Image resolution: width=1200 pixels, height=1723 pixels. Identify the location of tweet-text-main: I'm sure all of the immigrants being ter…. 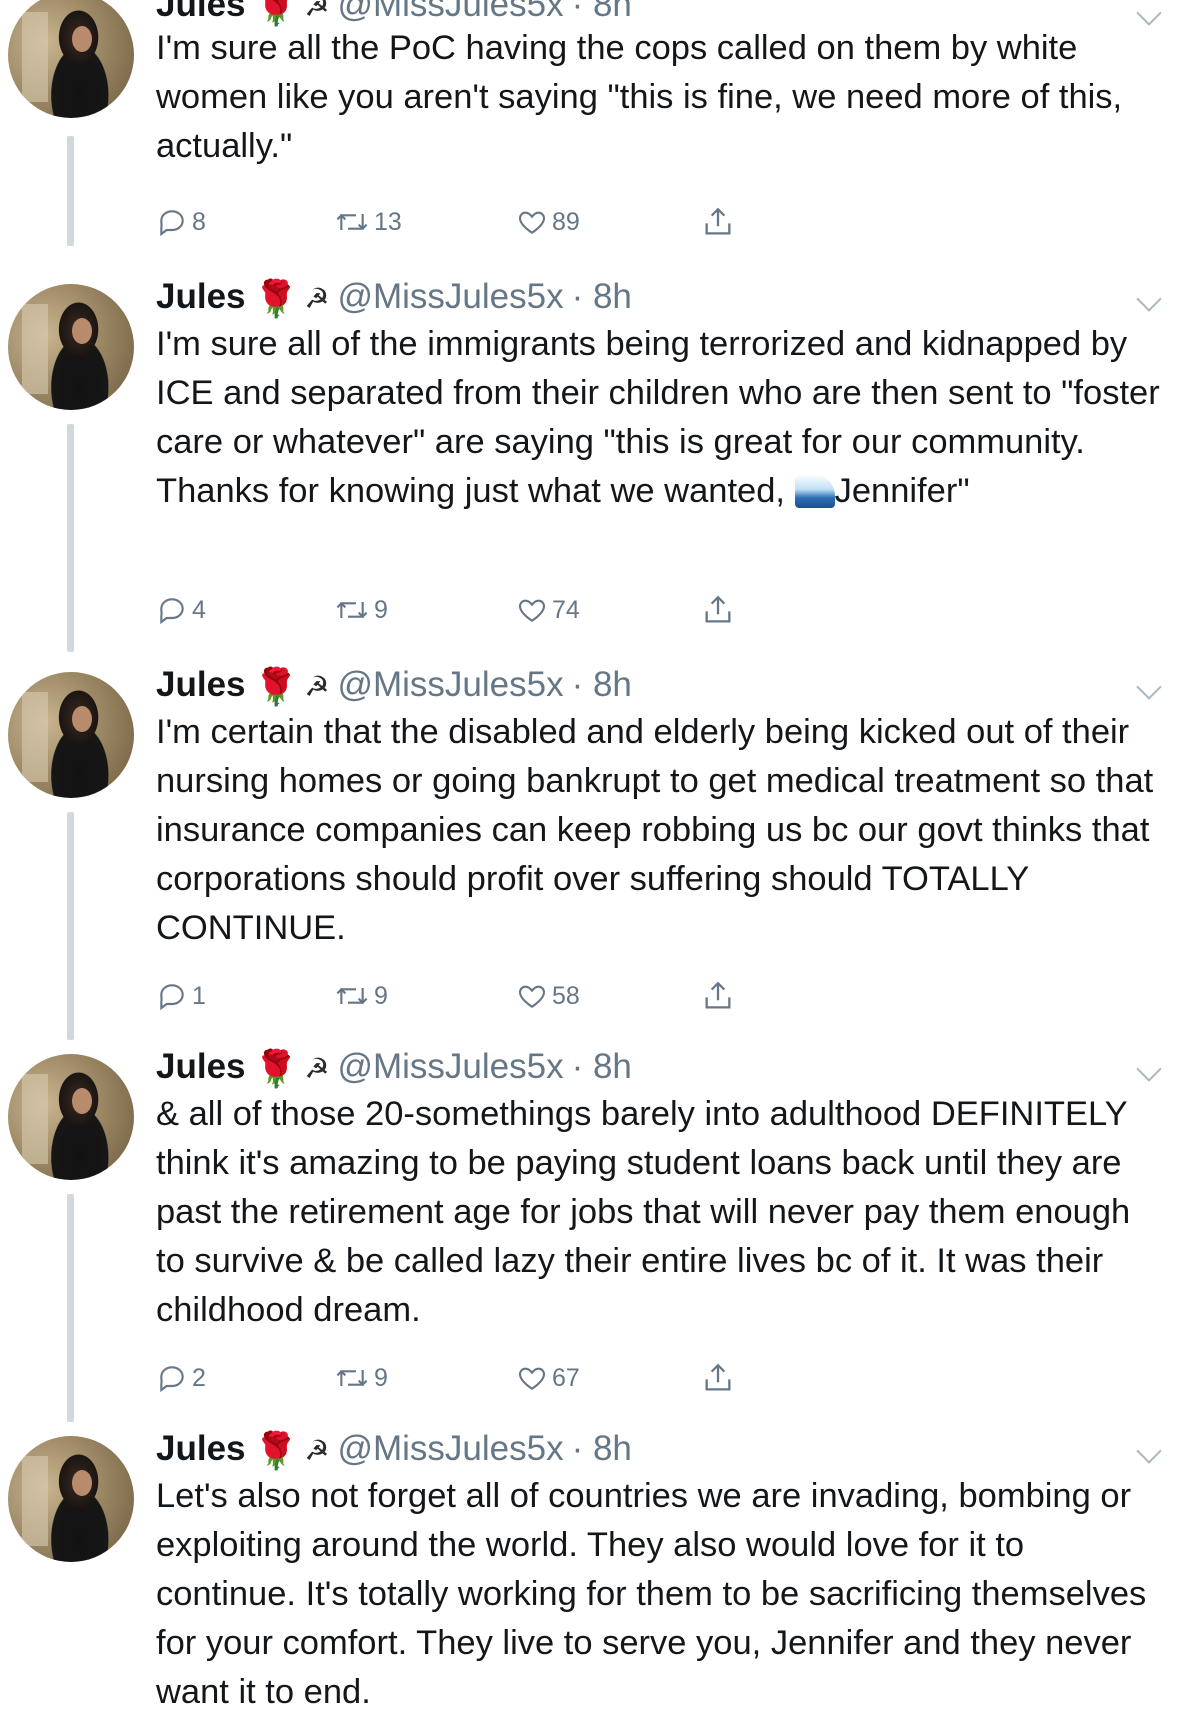
(663, 417).